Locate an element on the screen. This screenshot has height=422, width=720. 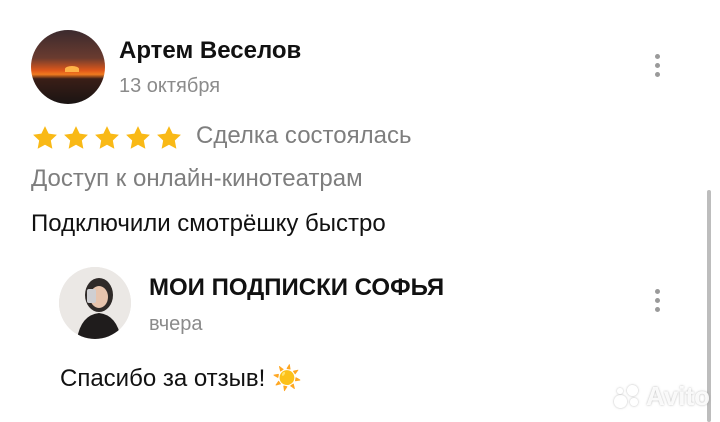
review-date: 13 октября is located at coordinates (170, 86).